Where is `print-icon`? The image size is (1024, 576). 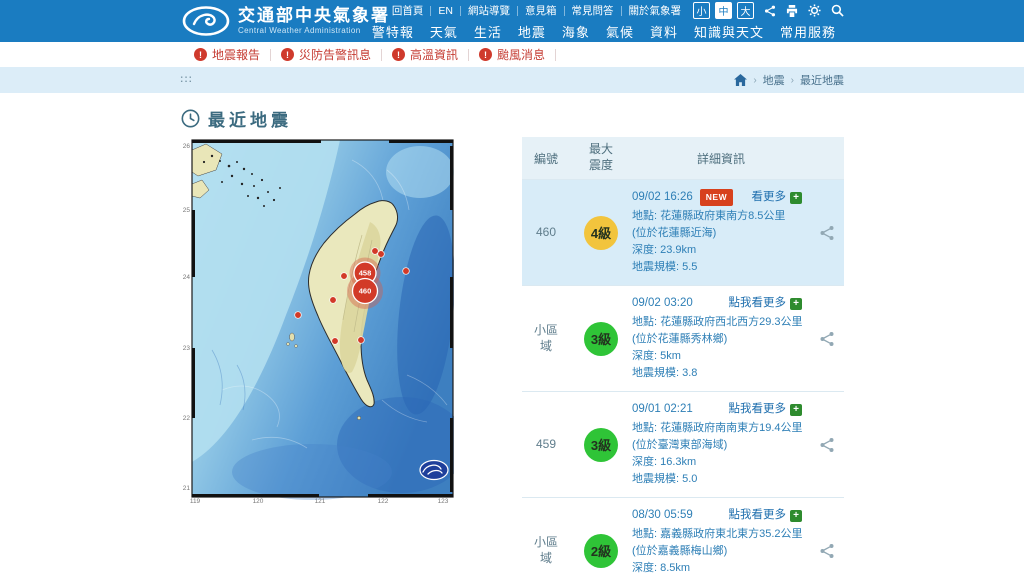 print-icon is located at coordinates (792, 10).